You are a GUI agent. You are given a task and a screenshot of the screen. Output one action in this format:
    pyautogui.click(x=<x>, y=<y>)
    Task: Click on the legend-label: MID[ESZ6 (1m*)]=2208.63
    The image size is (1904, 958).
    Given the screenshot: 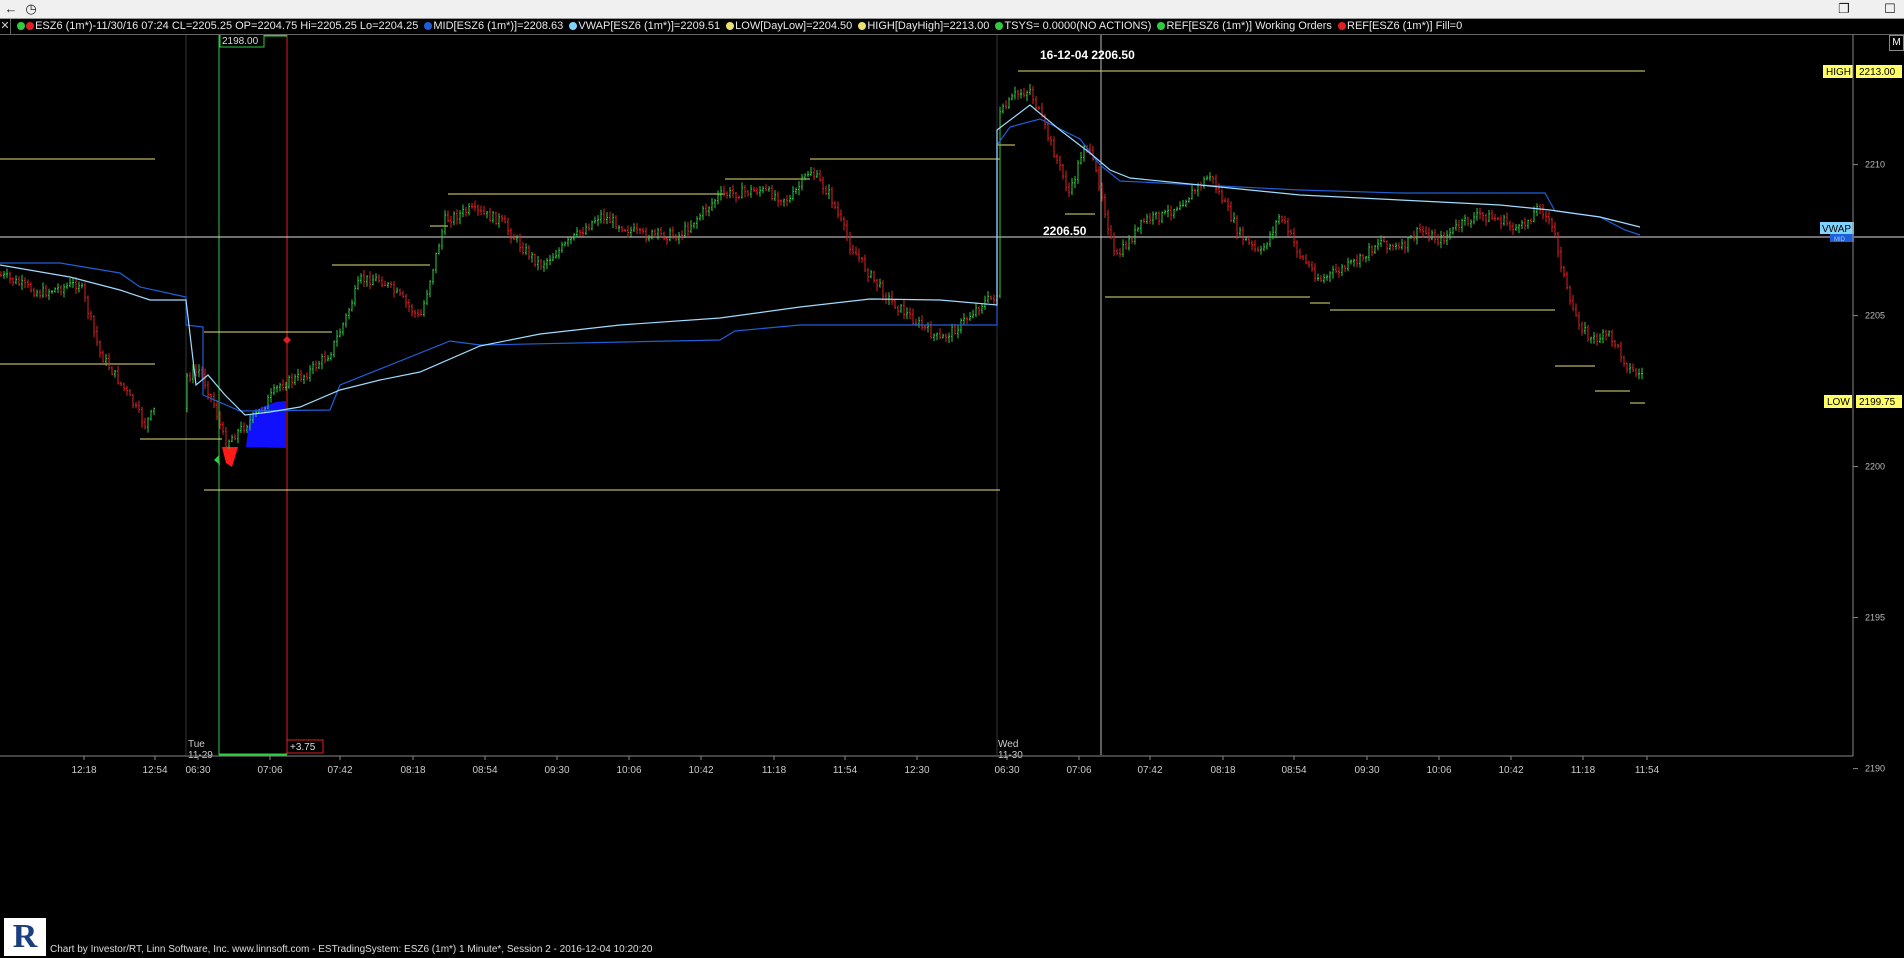 What is the action you would take?
    pyautogui.click(x=498, y=26)
    